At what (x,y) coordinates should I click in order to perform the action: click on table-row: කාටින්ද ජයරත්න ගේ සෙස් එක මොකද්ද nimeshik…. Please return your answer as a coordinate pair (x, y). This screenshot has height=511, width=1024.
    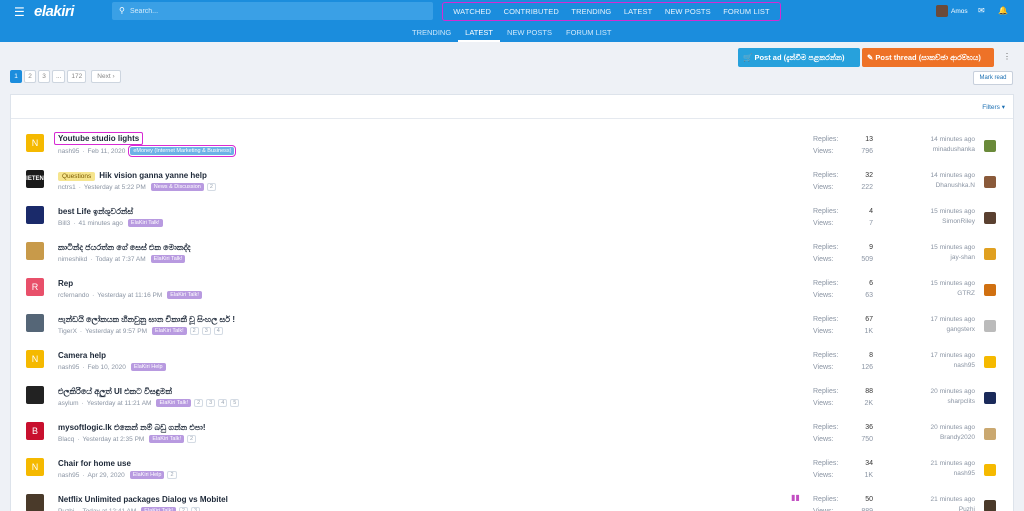
    Looking at the image, I should click on (512, 258).